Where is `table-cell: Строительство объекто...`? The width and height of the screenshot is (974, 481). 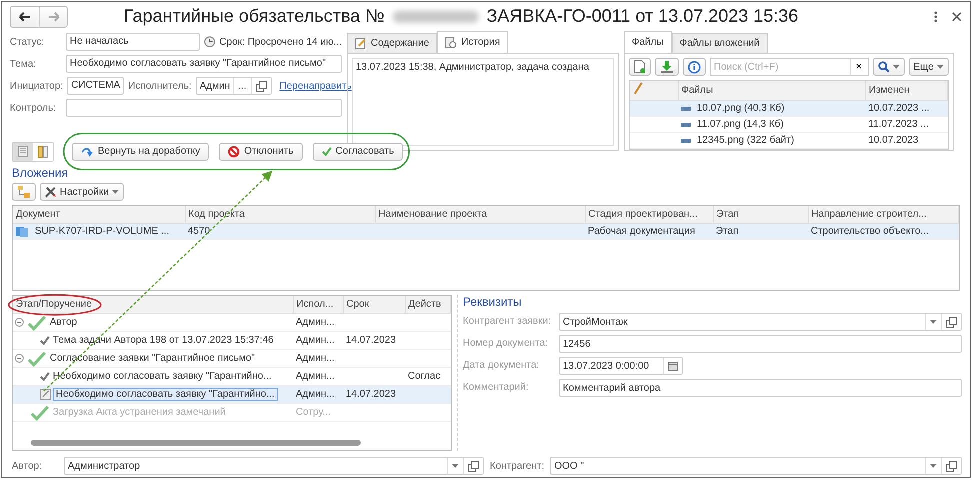 table-cell: Строительство объекто... is located at coordinates (883, 232).